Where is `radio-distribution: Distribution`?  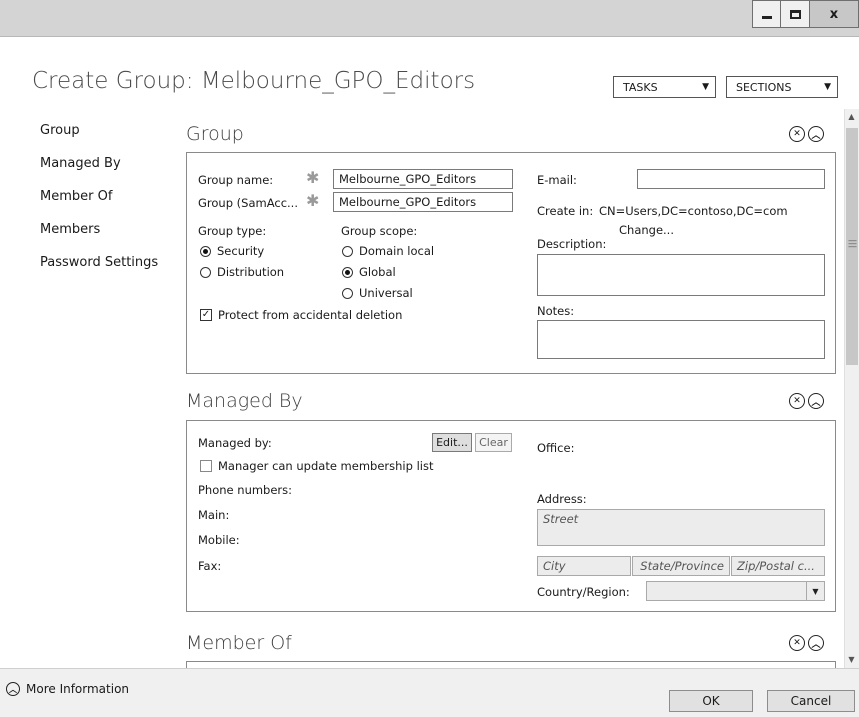 radio-distribution: Distribution is located at coordinates (242, 272).